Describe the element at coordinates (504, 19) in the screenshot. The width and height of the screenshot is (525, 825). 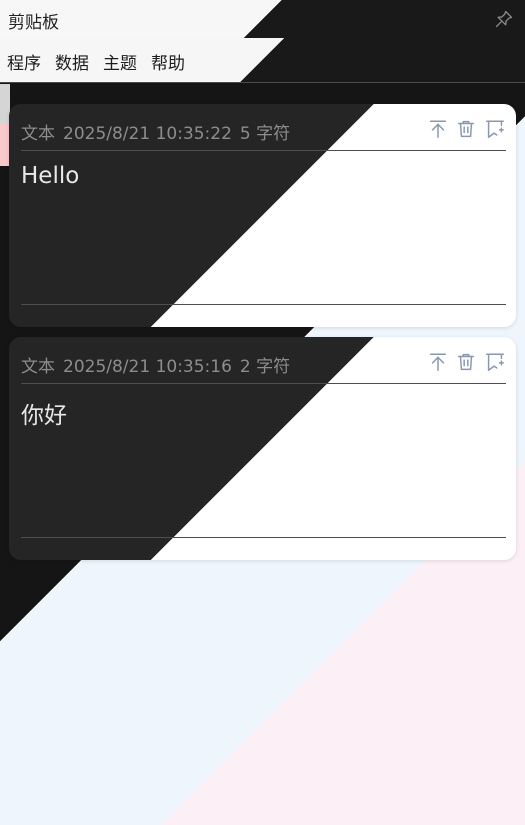
I see `pin-icon` at that location.